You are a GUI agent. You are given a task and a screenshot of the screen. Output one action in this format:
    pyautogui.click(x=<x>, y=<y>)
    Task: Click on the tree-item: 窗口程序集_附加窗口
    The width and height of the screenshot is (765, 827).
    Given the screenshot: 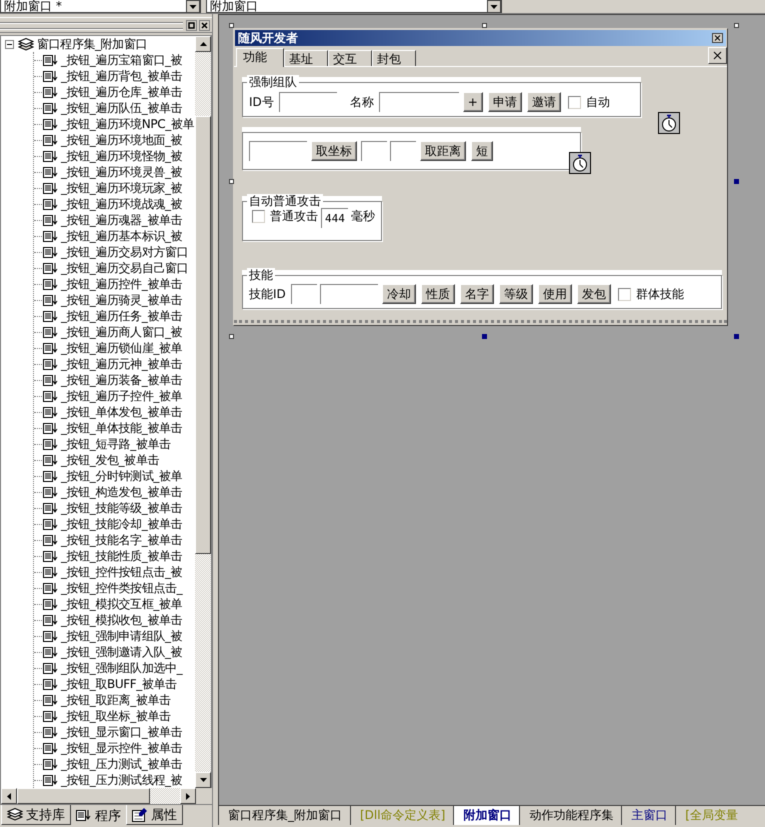 What is the action you would take?
    pyautogui.click(x=92, y=44)
    